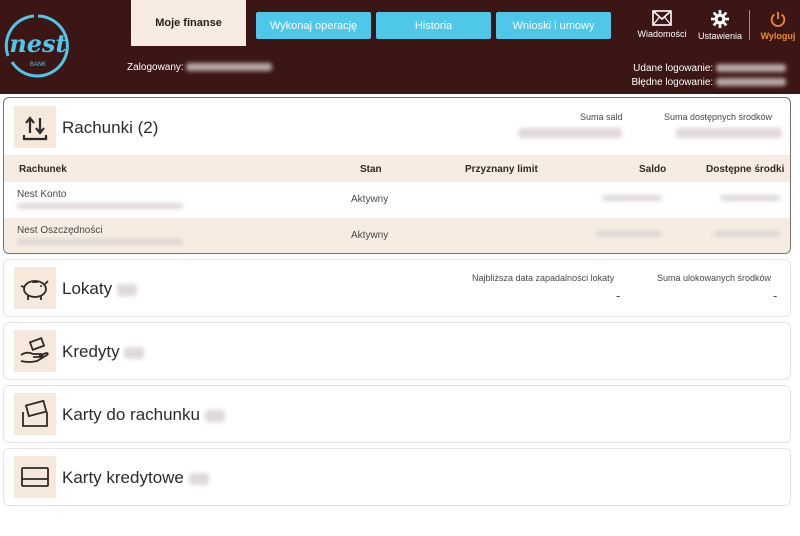 The height and width of the screenshot is (536, 800). What do you see at coordinates (214, 415) in the screenshot?
I see `debit-cards-count-redacted` at bounding box center [214, 415].